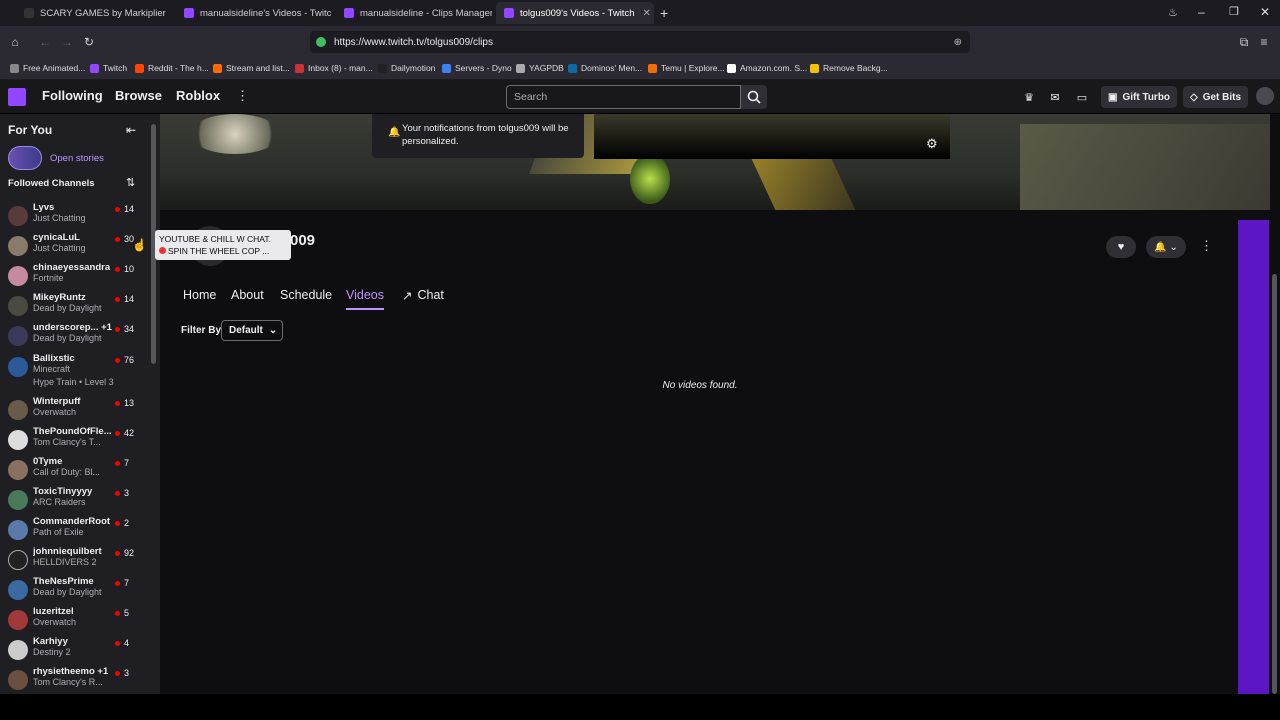 This screenshot has height=720, width=1280. What do you see at coordinates (67, 42) in the screenshot?
I see `forward-icon: →` at bounding box center [67, 42].